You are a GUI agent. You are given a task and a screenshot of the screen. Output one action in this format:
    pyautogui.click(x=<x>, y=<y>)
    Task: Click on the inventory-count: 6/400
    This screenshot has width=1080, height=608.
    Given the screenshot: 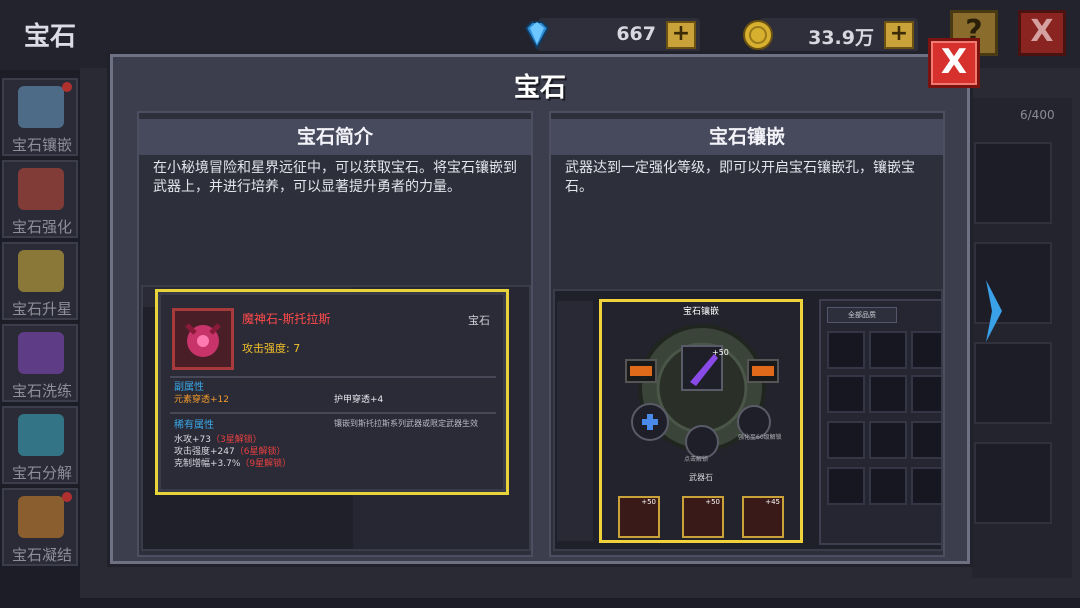 What is the action you would take?
    pyautogui.click(x=1037, y=115)
    